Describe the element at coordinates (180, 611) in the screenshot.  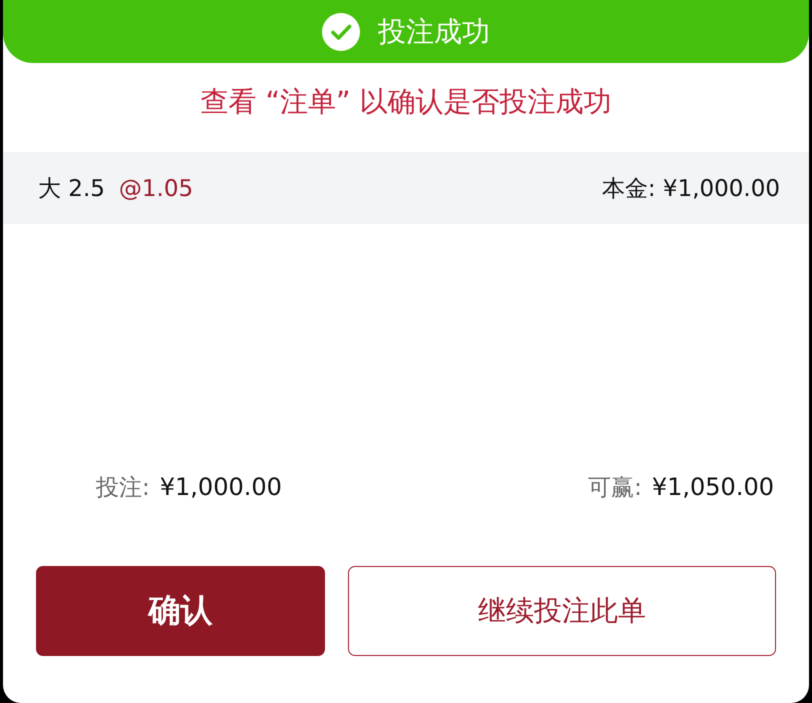
I see `confirm-button: 确认` at that location.